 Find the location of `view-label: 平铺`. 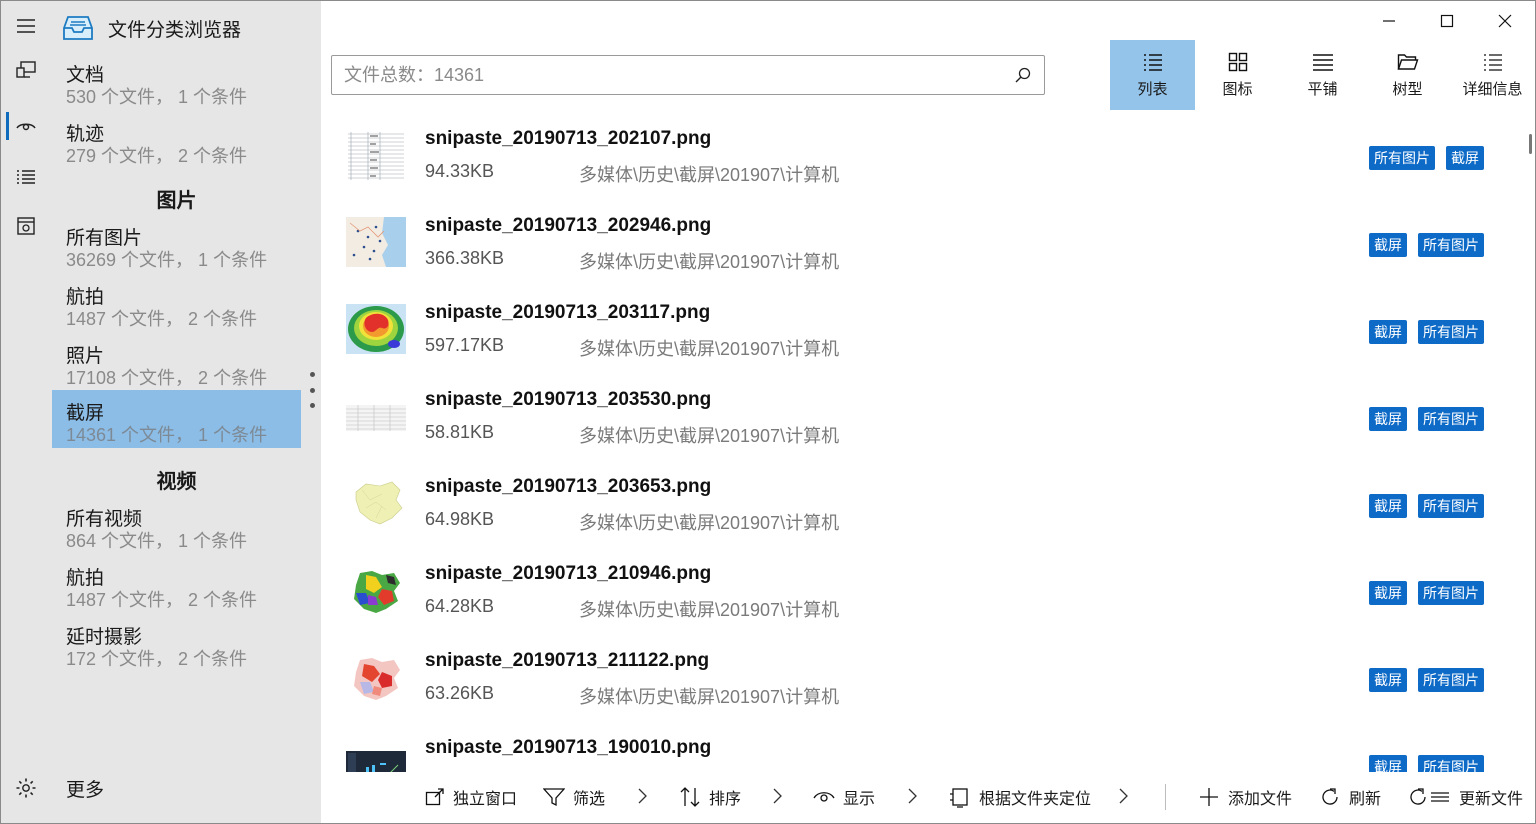

view-label: 平铺 is located at coordinates (1322, 89).